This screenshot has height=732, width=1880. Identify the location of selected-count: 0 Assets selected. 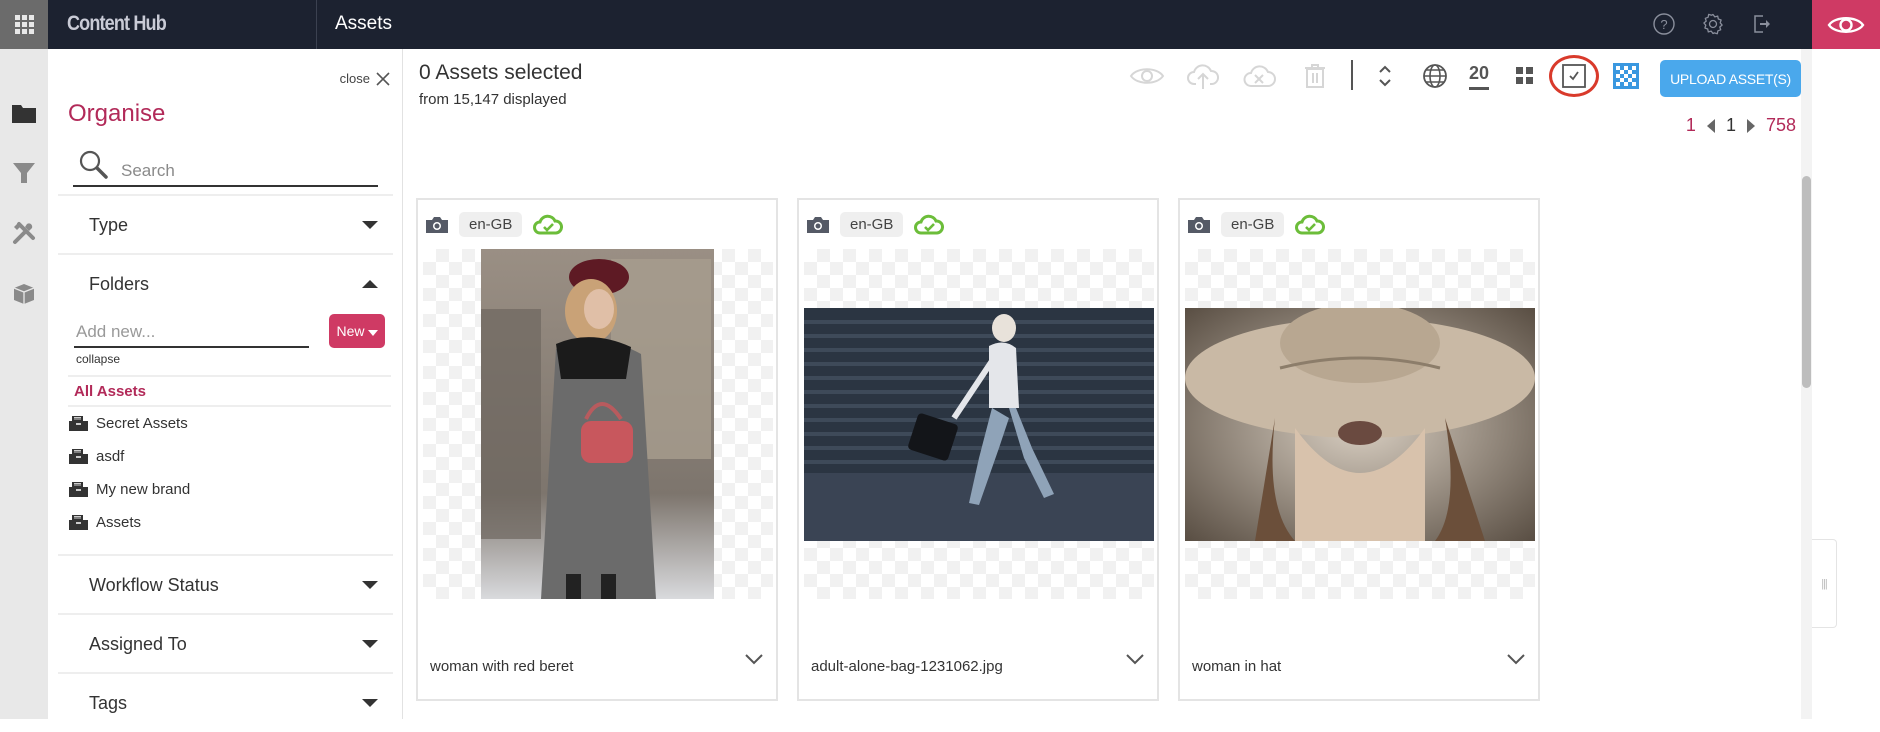
(501, 72).